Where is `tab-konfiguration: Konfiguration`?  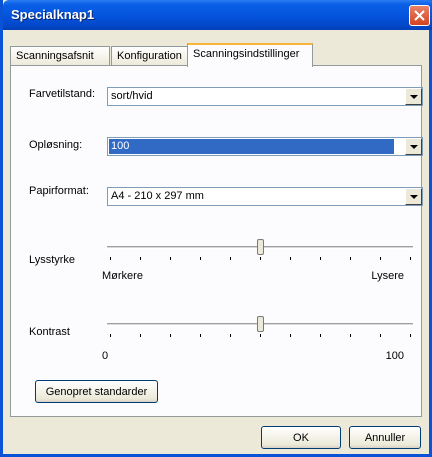
tab-konfiguration: Konfiguration is located at coordinates (149, 56).